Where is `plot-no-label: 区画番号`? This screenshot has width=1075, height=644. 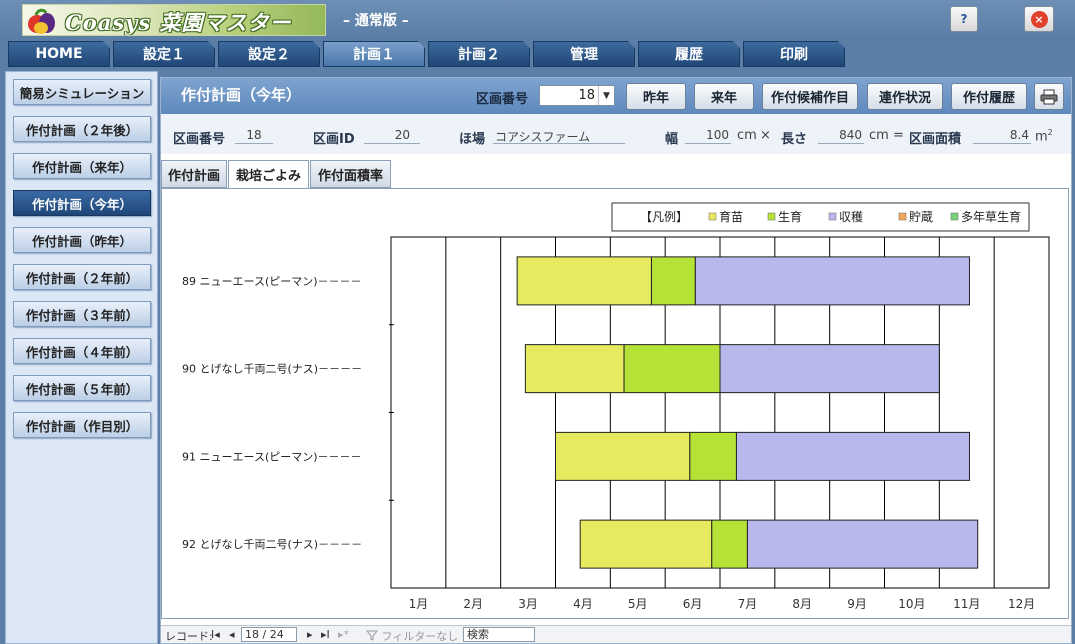 plot-no-label: 区画番号 is located at coordinates (199, 139).